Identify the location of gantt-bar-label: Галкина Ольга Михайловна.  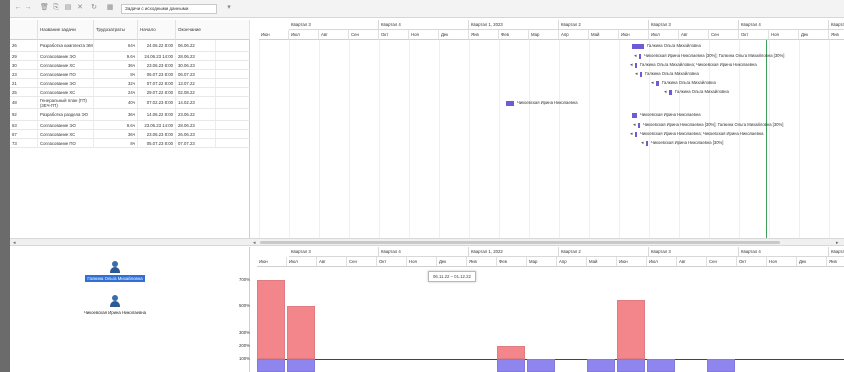
(672, 73).